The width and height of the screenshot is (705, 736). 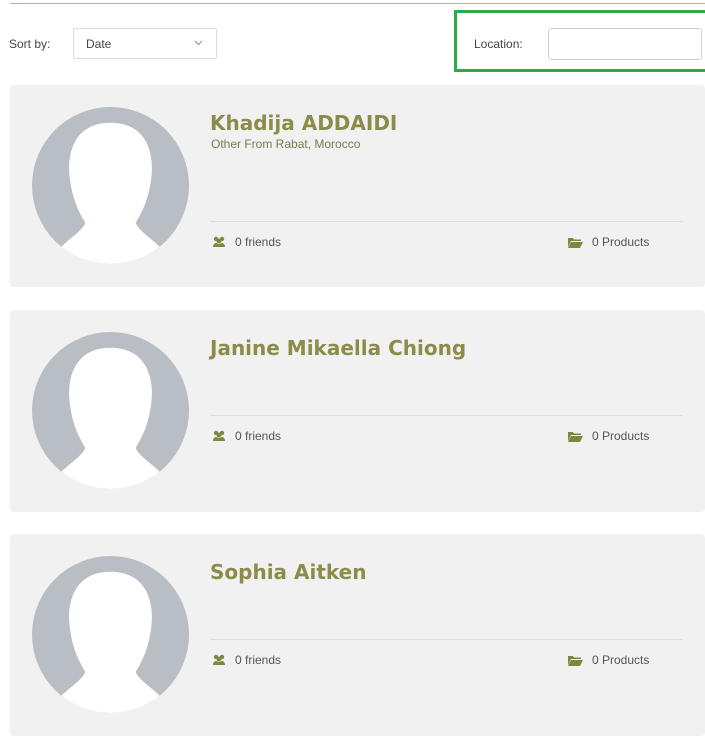 I want to click on chevron-down-icon, so click(x=198, y=43).